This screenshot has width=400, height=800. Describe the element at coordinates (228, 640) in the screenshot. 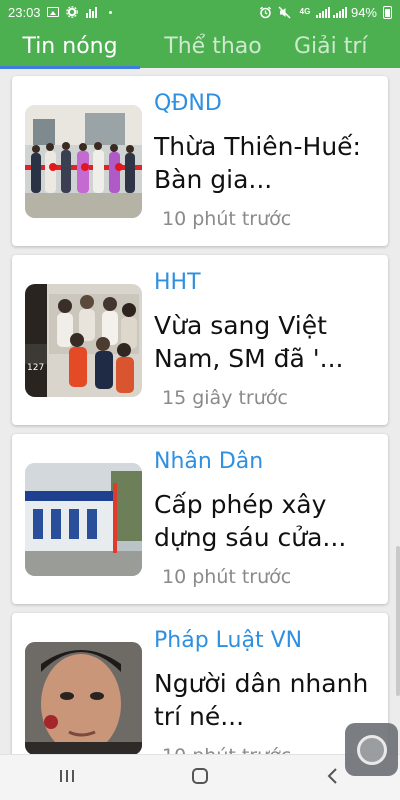

I see `article-source: Pháp Luật VN` at that location.